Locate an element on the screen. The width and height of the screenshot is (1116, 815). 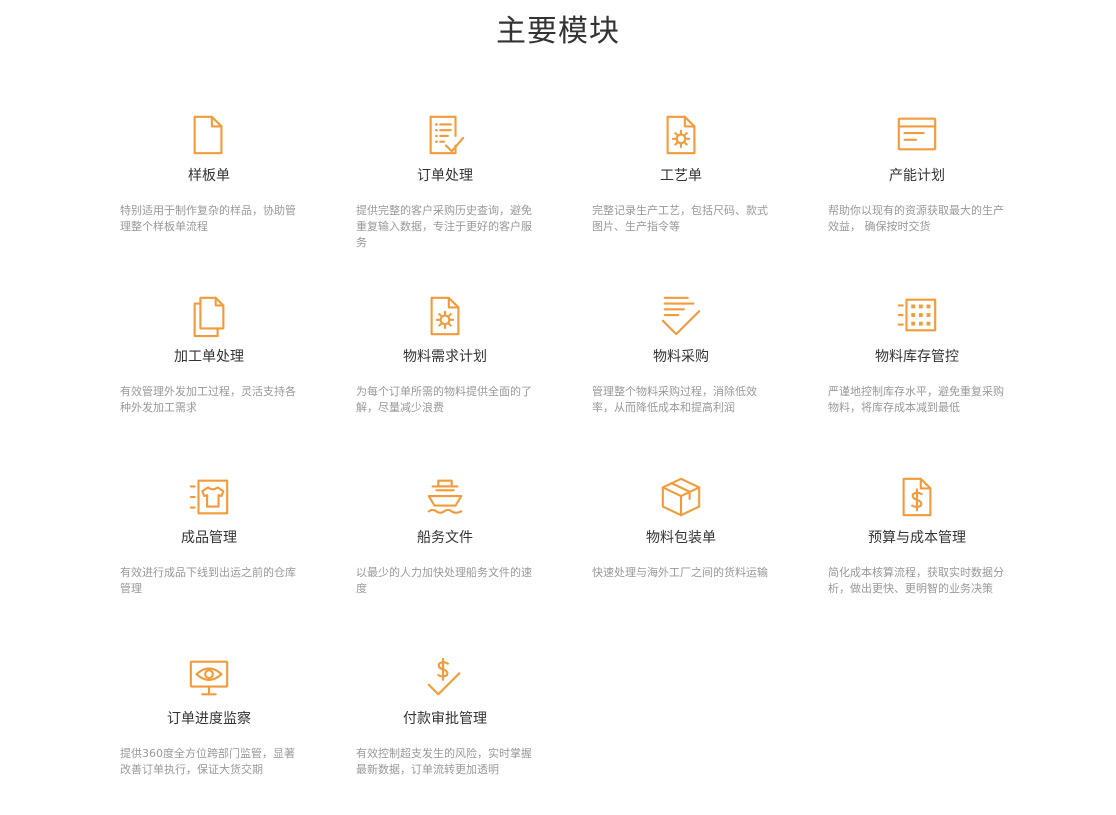
module-card: 订单进度监察提供360度全方位跨部门监管，显著改善订单执行，保证大货交期 is located at coordinates (215, 735).